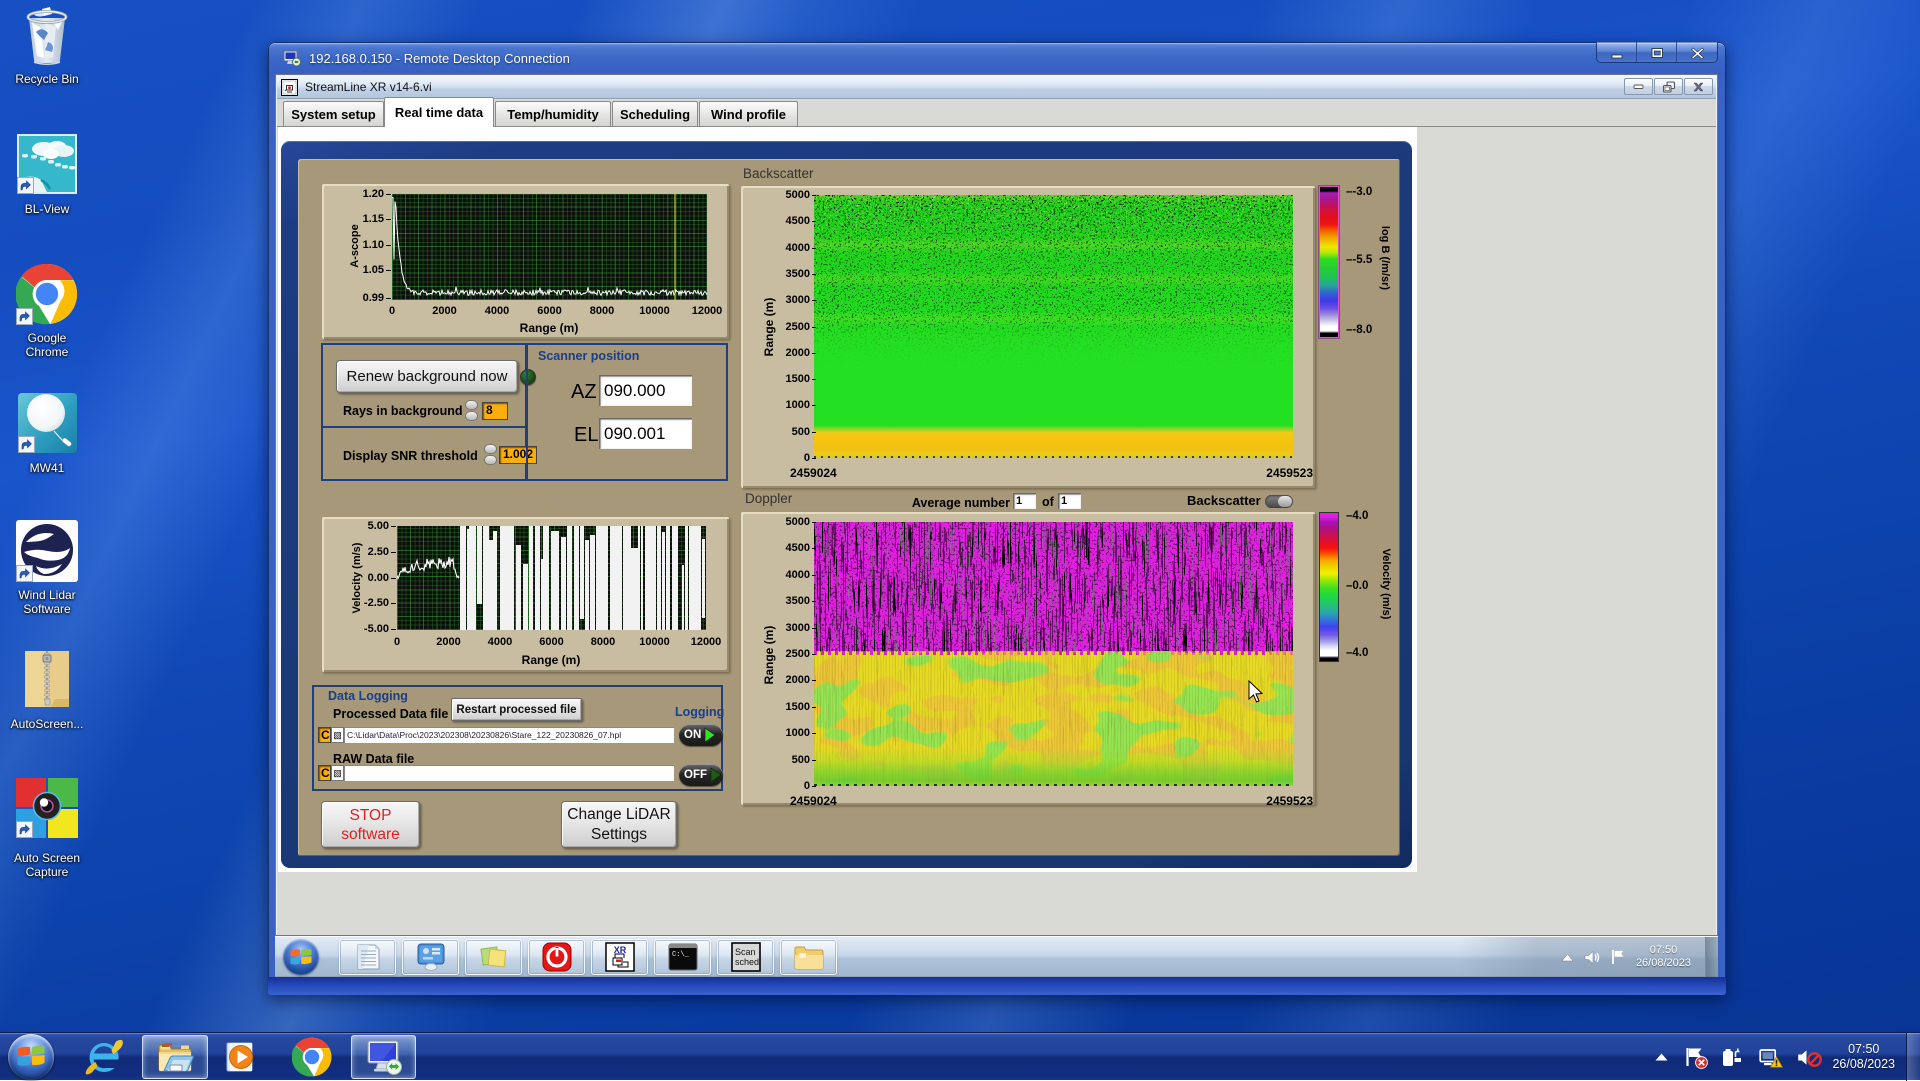  Describe the element at coordinates (745, 952) in the screenshot. I see `svg-text: Scan` at that location.